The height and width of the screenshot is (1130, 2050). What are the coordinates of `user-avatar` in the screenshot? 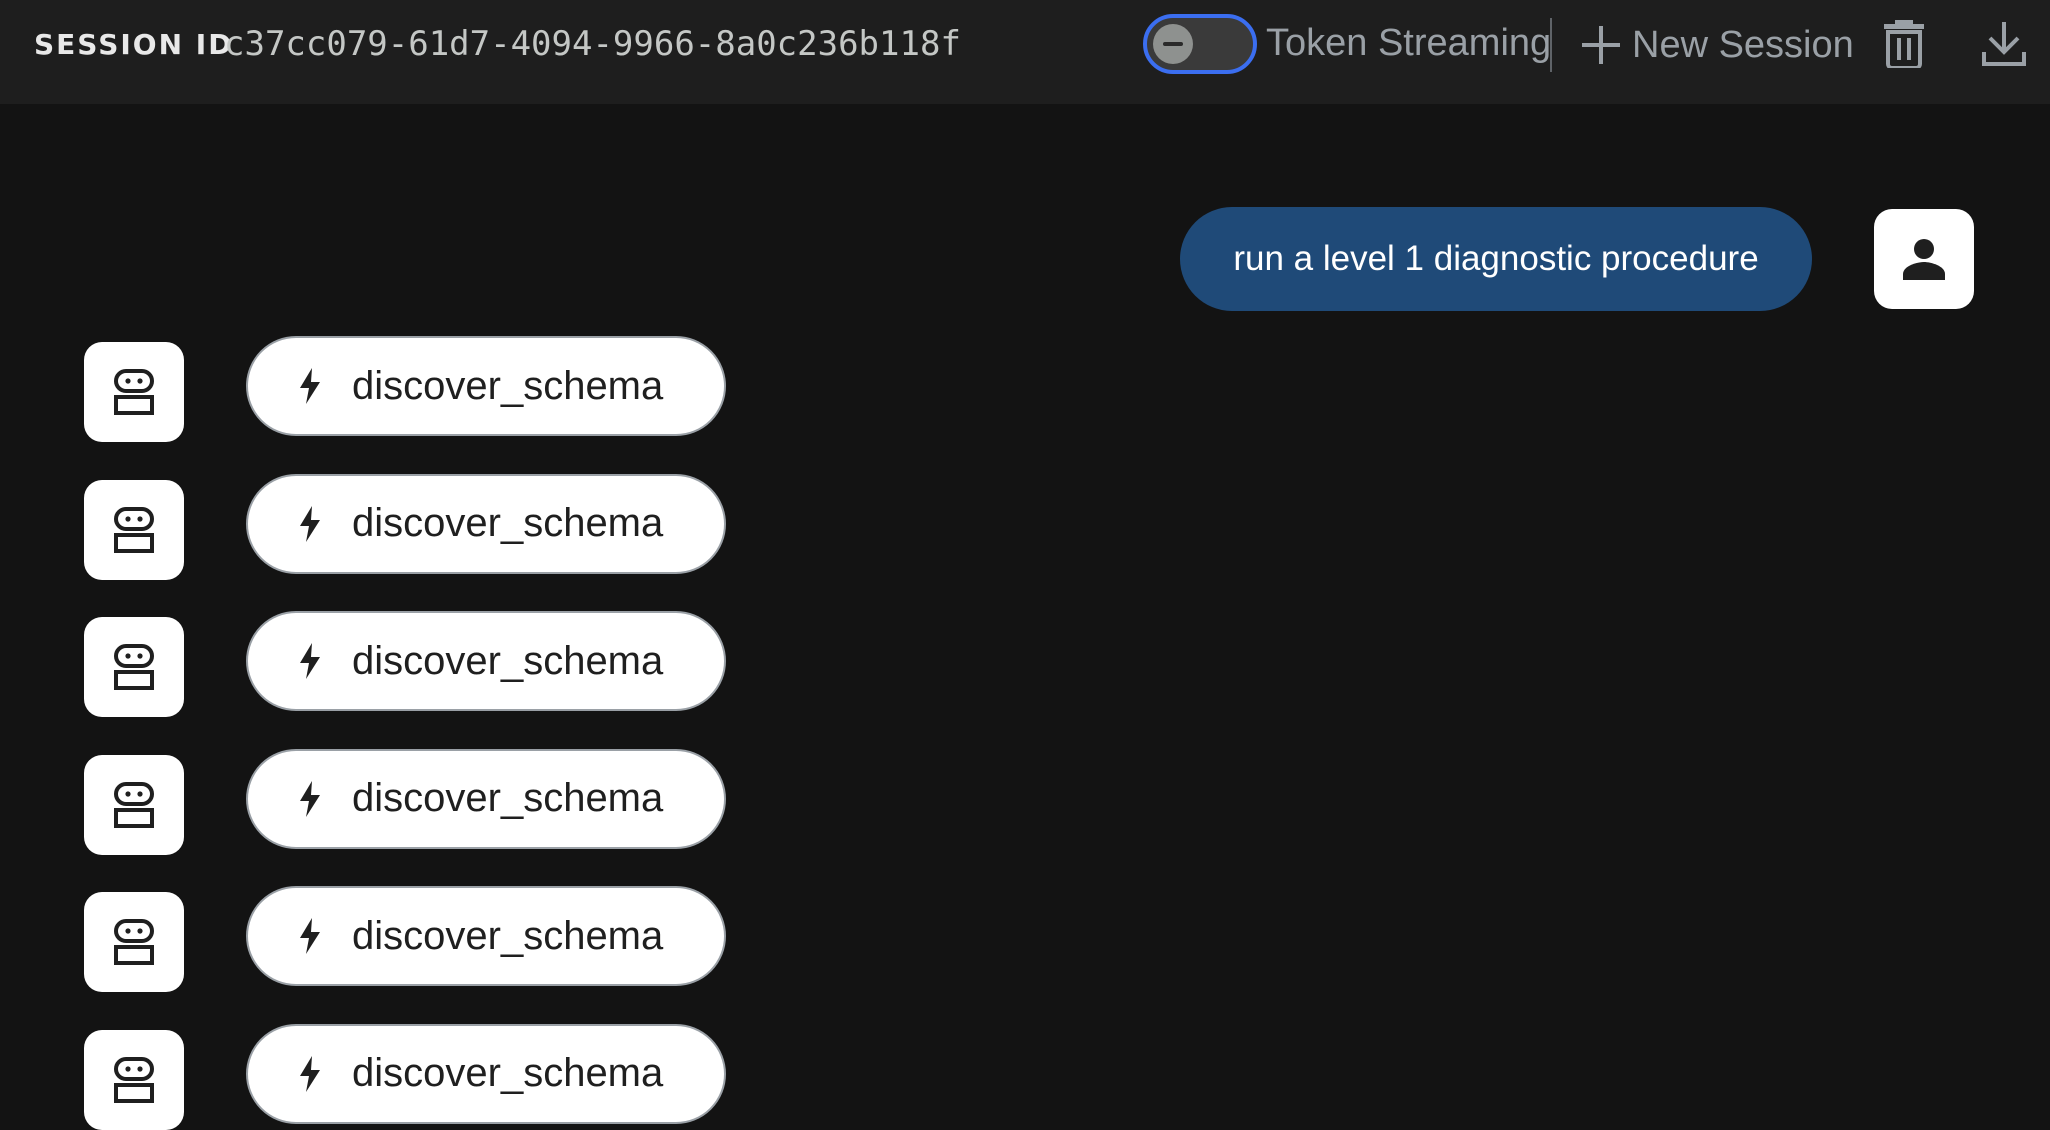 It's located at (1924, 259).